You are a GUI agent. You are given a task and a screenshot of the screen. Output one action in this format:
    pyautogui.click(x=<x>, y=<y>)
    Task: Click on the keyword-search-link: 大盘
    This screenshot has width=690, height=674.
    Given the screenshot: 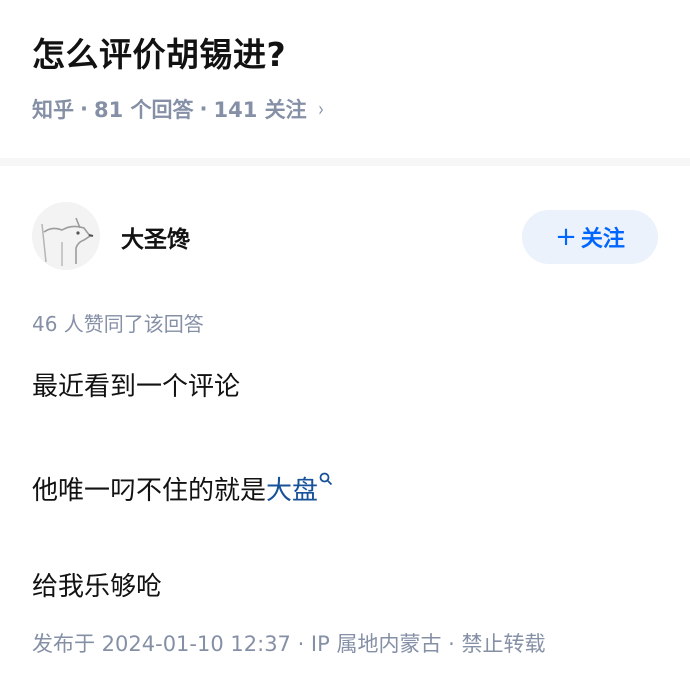 What is the action you would take?
    pyautogui.click(x=299, y=489)
    